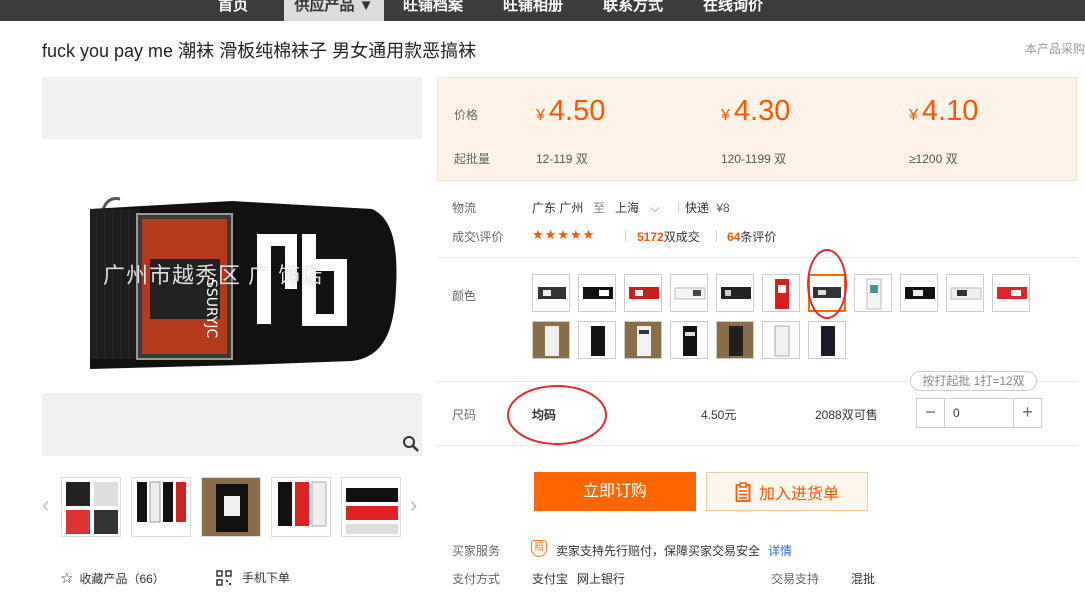 The height and width of the screenshot is (616, 1085). Describe the element at coordinates (411, 444) in the screenshot. I see `search-icon` at that location.